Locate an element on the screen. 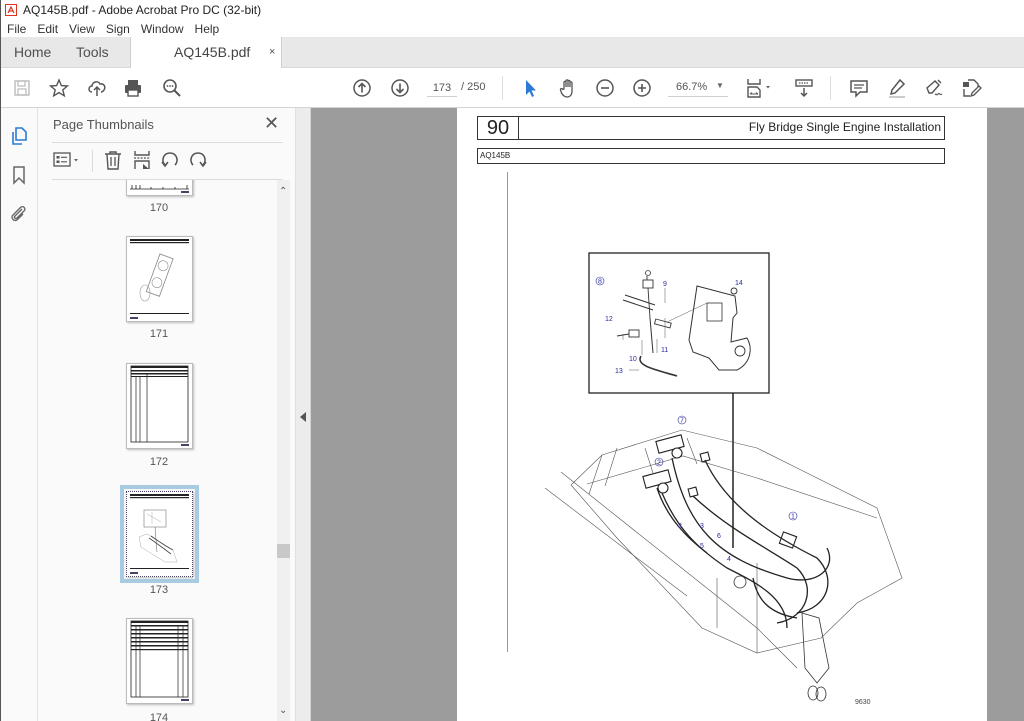  save-icon is located at coordinates (22, 88).